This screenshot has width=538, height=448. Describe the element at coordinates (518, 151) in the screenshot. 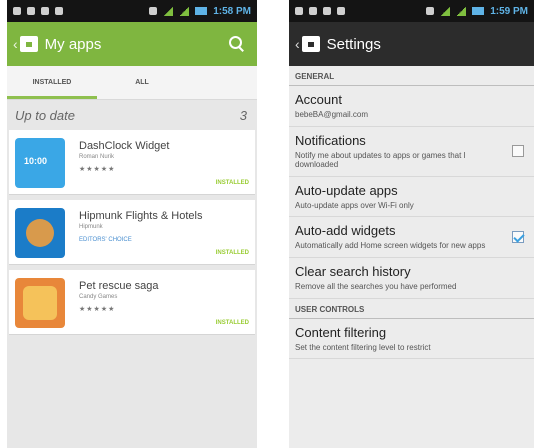

I see `notifications-checkbox` at that location.